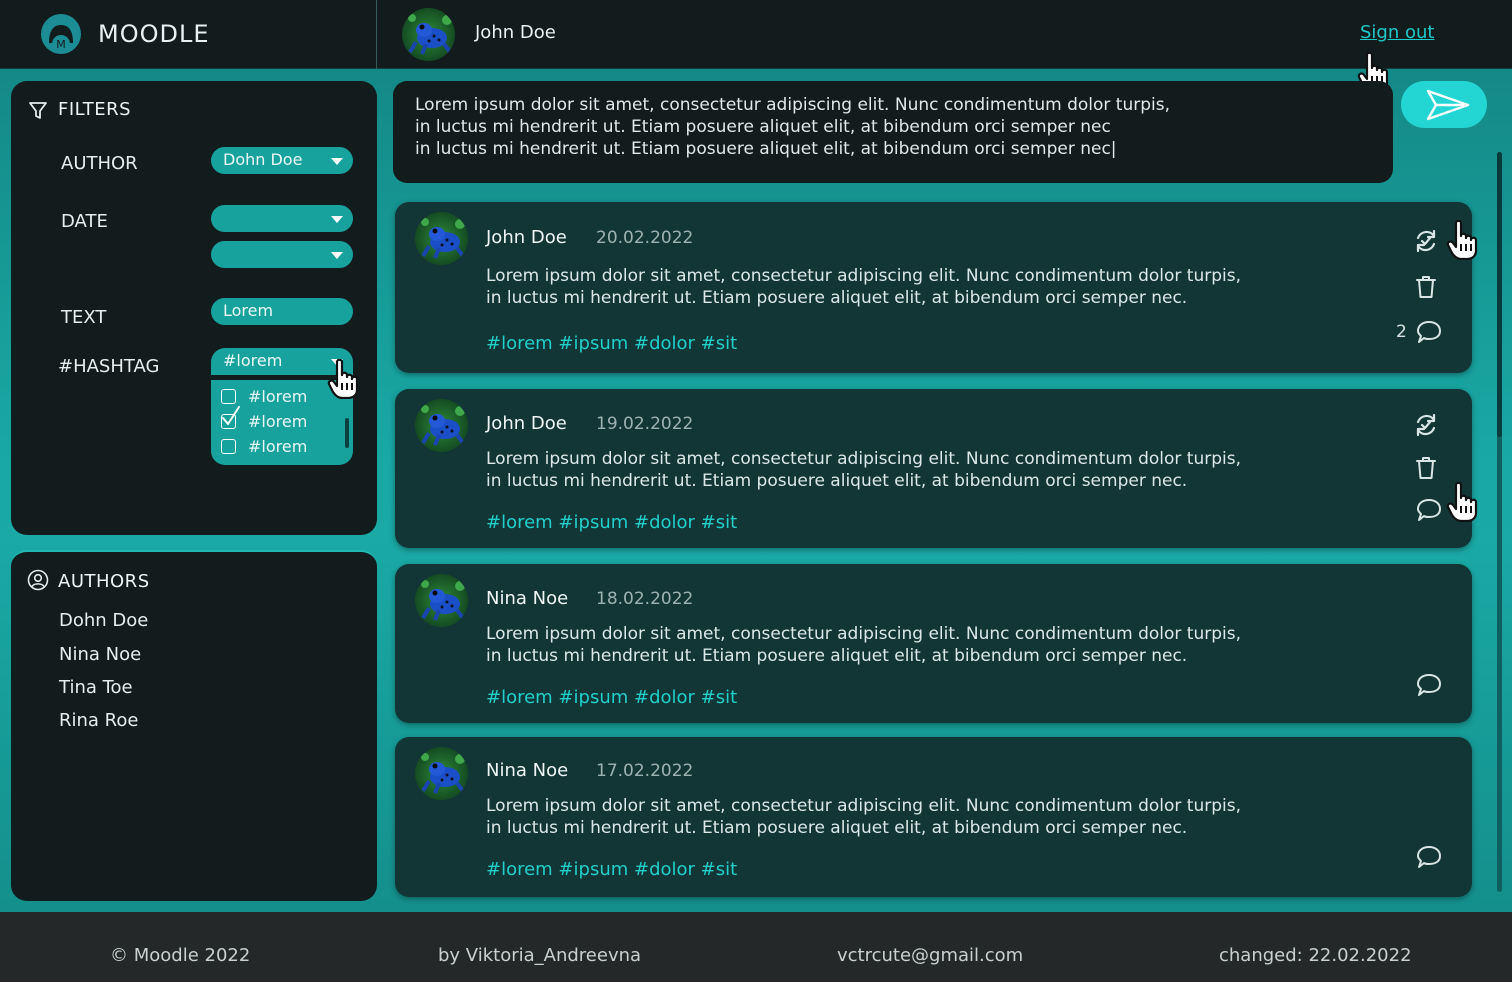 The height and width of the screenshot is (982, 1512). I want to click on author-list-item: Rina Roe, so click(98, 720).